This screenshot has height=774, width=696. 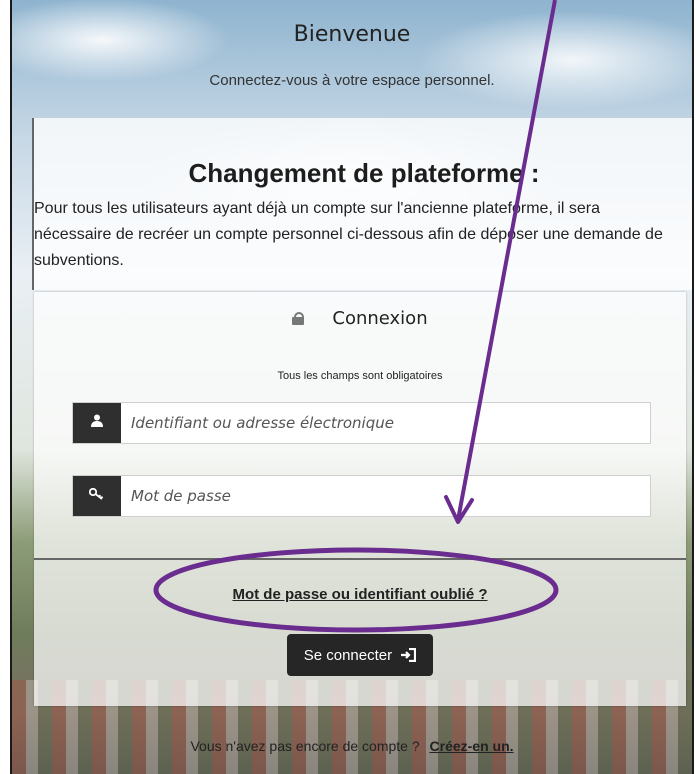 I want to click on sign-in-icon, so click(x=409, y=654).